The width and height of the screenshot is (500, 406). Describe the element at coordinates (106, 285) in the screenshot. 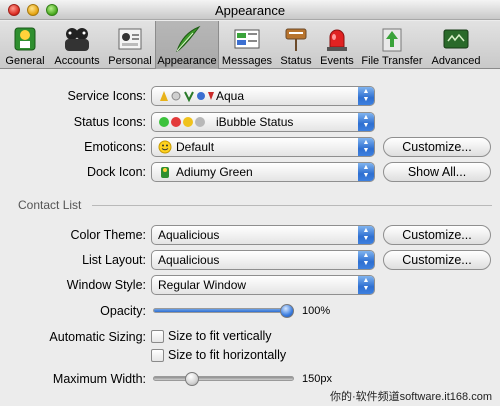

I see `window-style-label: Window Style:` at that location.